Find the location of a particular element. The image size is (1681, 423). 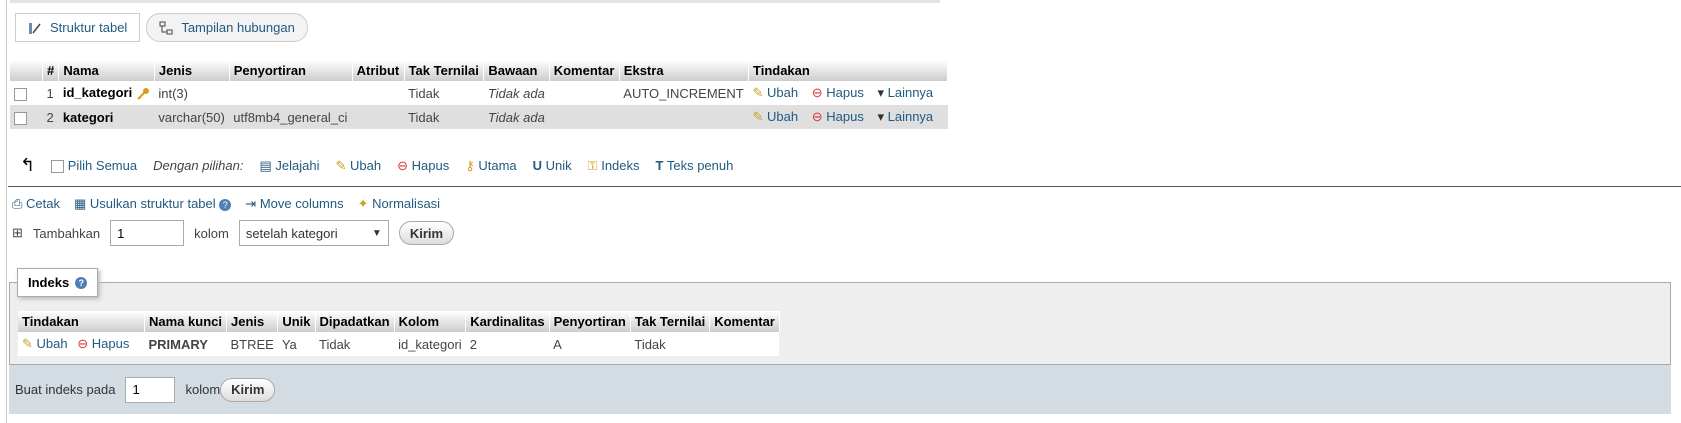

header-actions: Tindakan is located at coordinates (848, 70).